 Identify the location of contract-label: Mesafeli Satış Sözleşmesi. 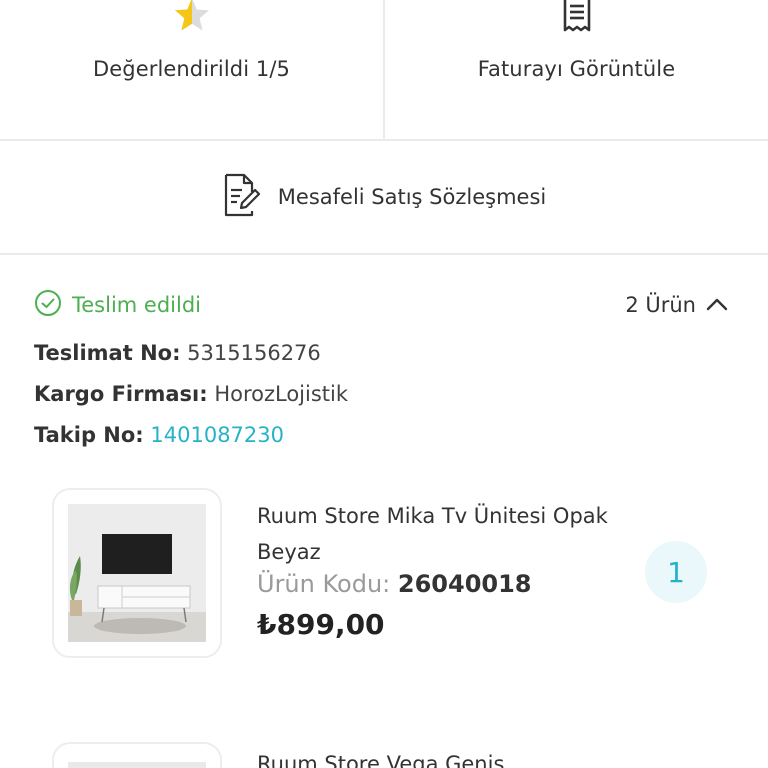
(412, 197).